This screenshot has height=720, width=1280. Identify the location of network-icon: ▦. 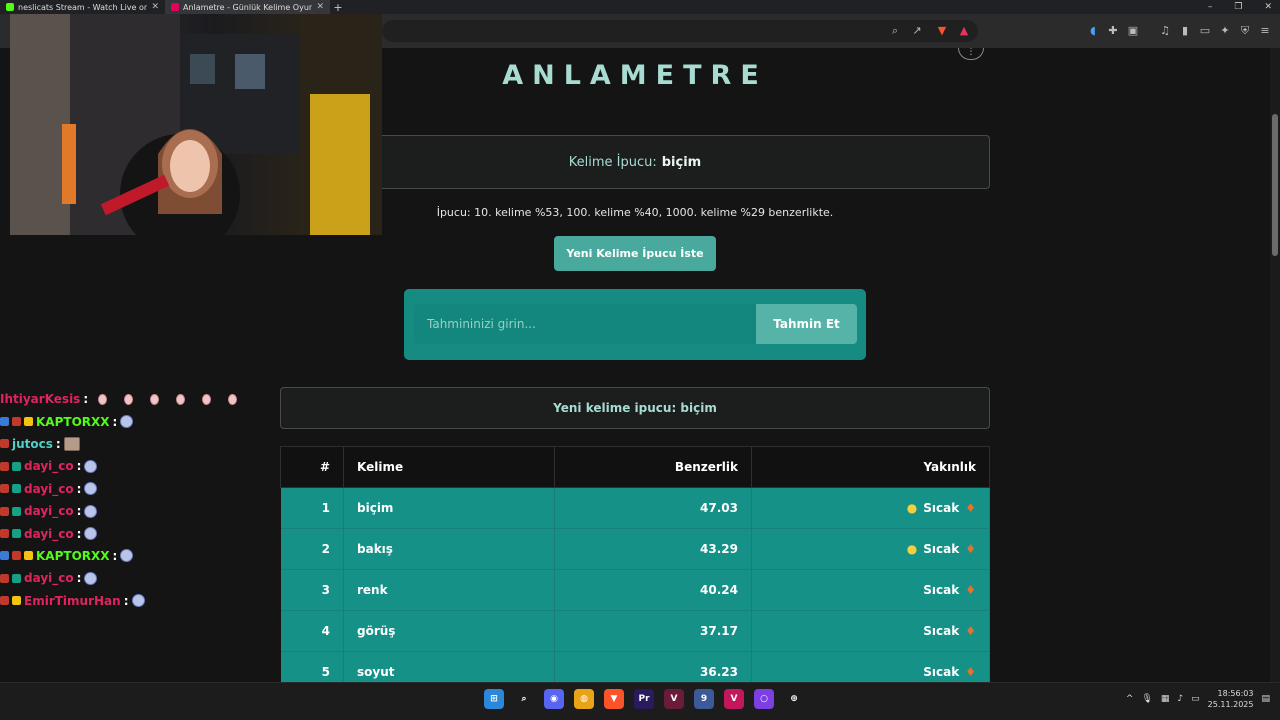
(1165, 699).